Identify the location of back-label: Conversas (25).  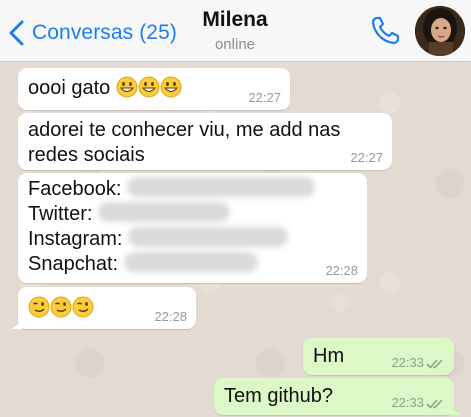
(104, 32).